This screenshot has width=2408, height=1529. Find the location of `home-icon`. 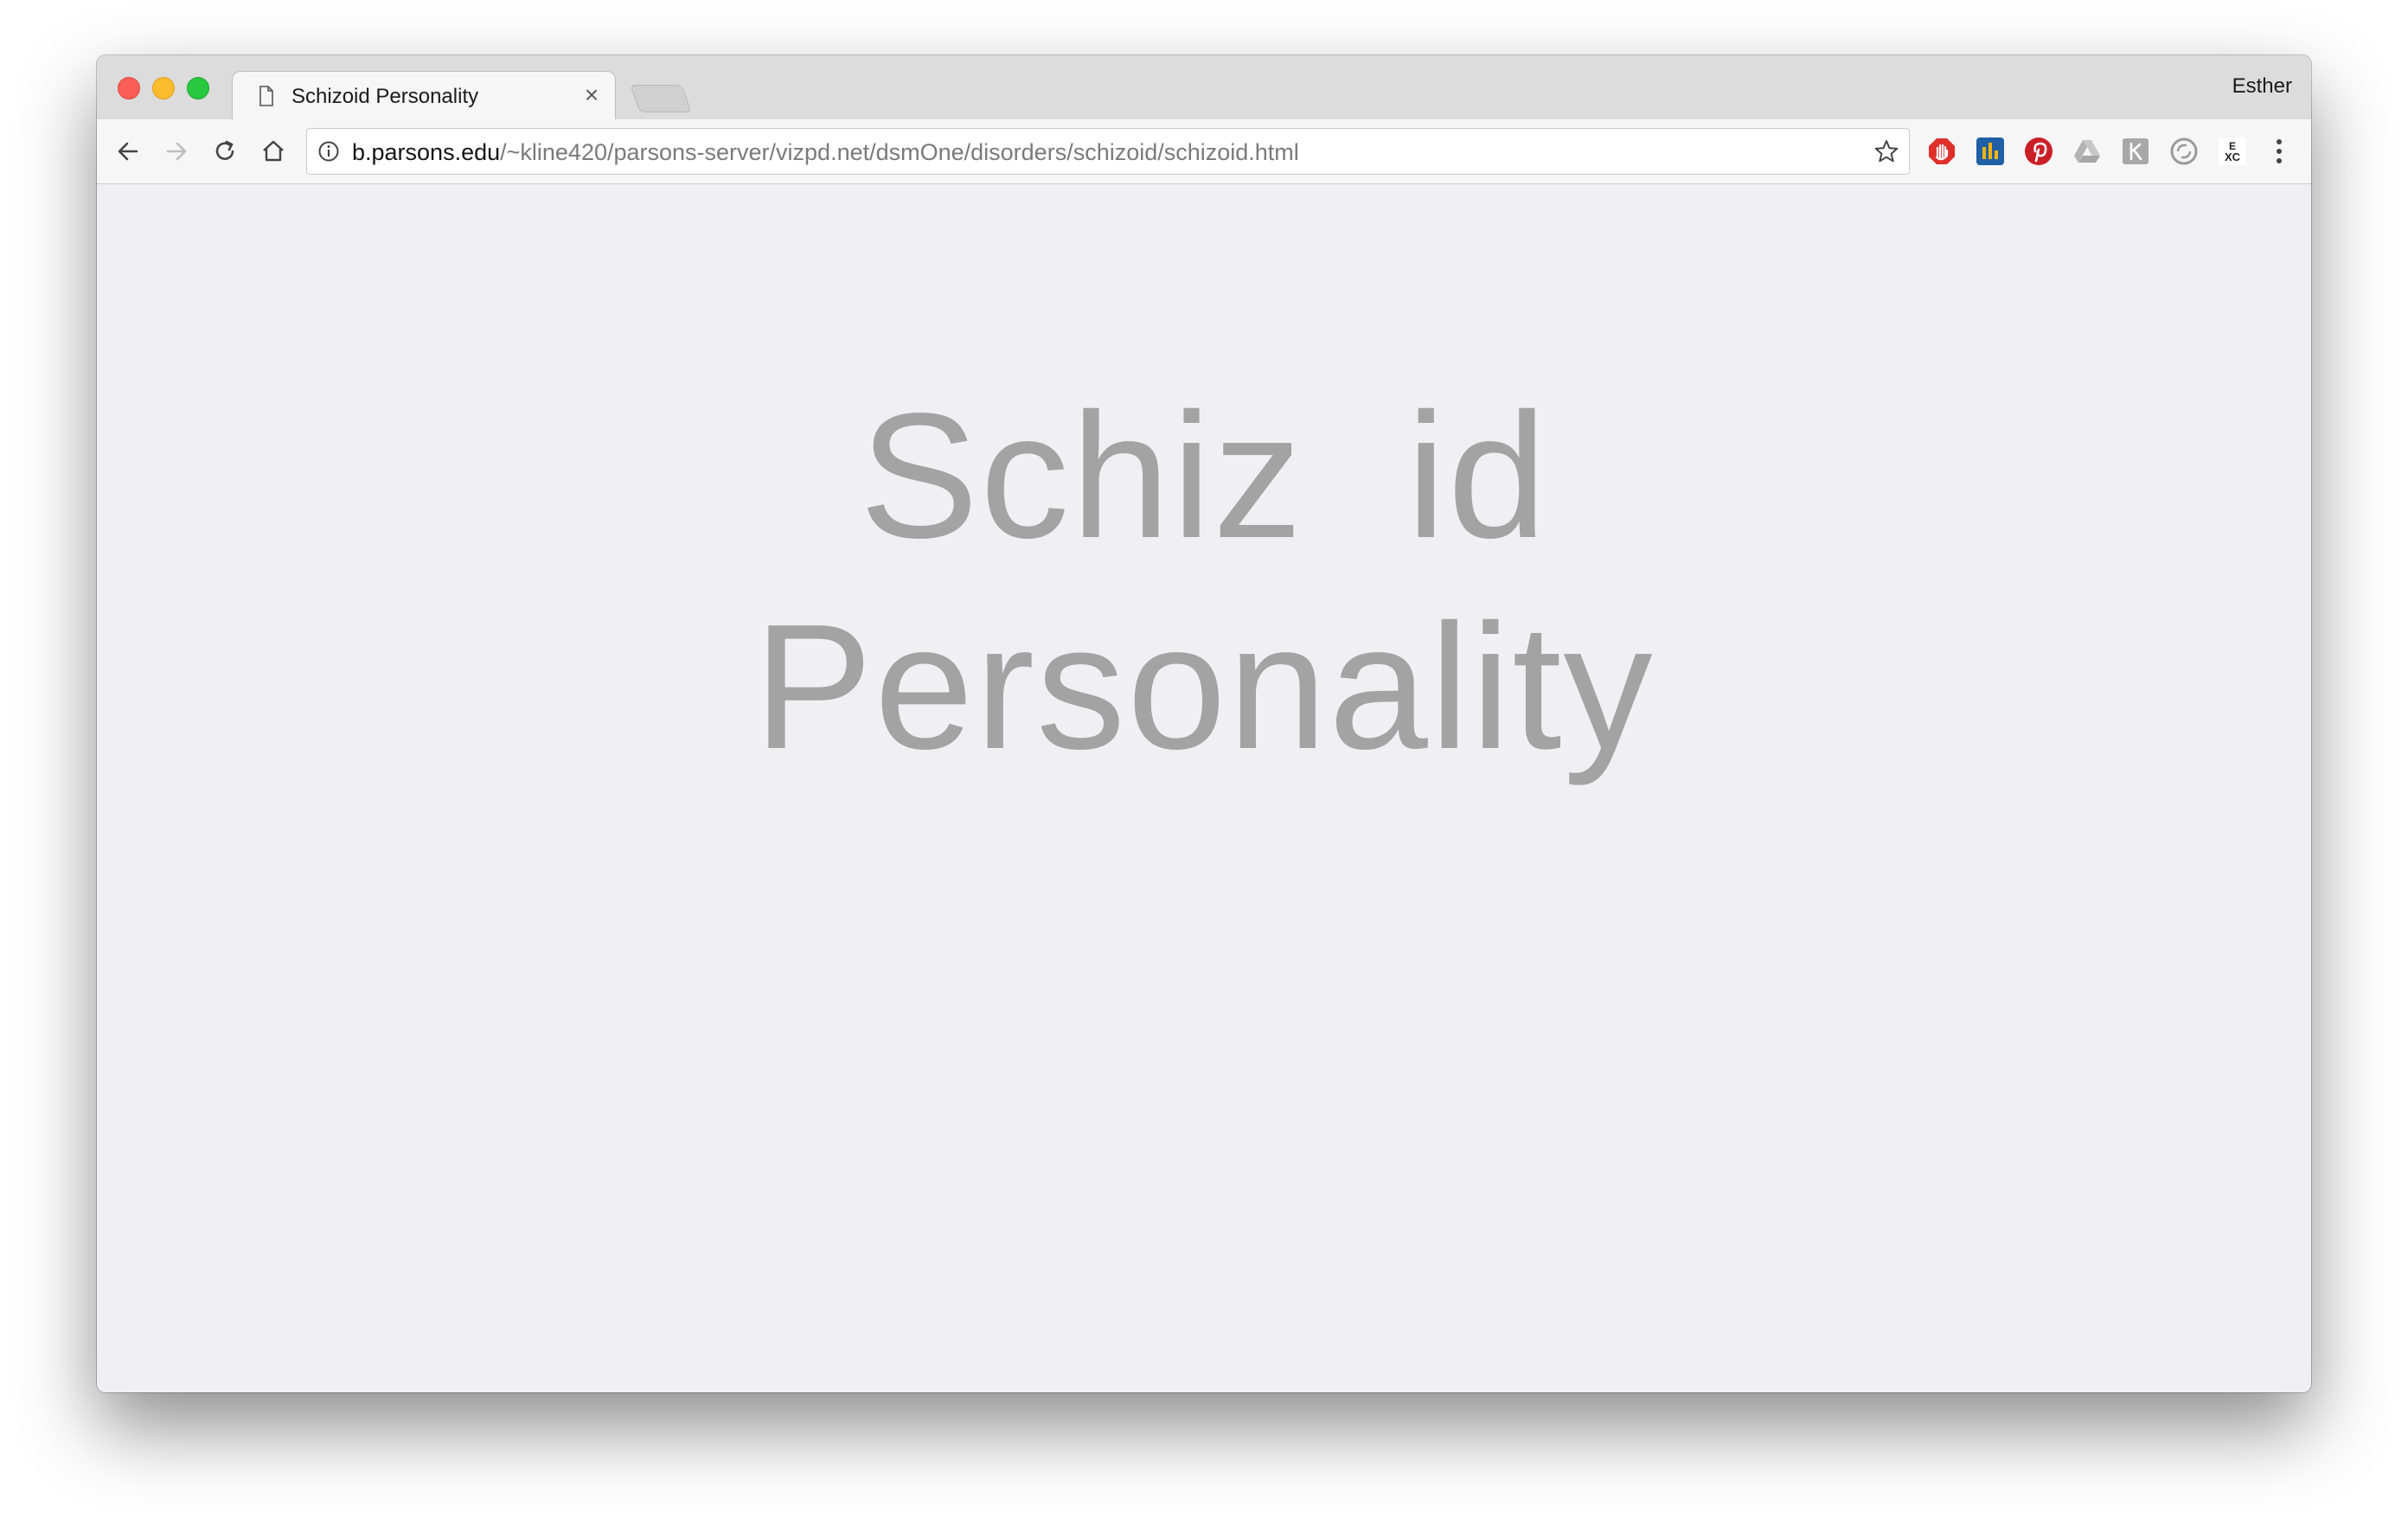

home-icon is located at coordinates (273, 151).